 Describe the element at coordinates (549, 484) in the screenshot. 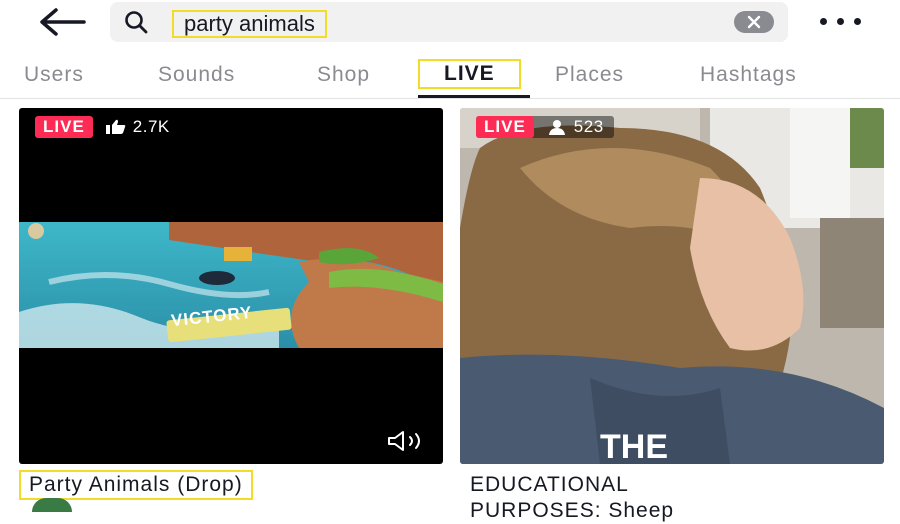

I see `result-title-line: EDUCATIONAL` at that location.